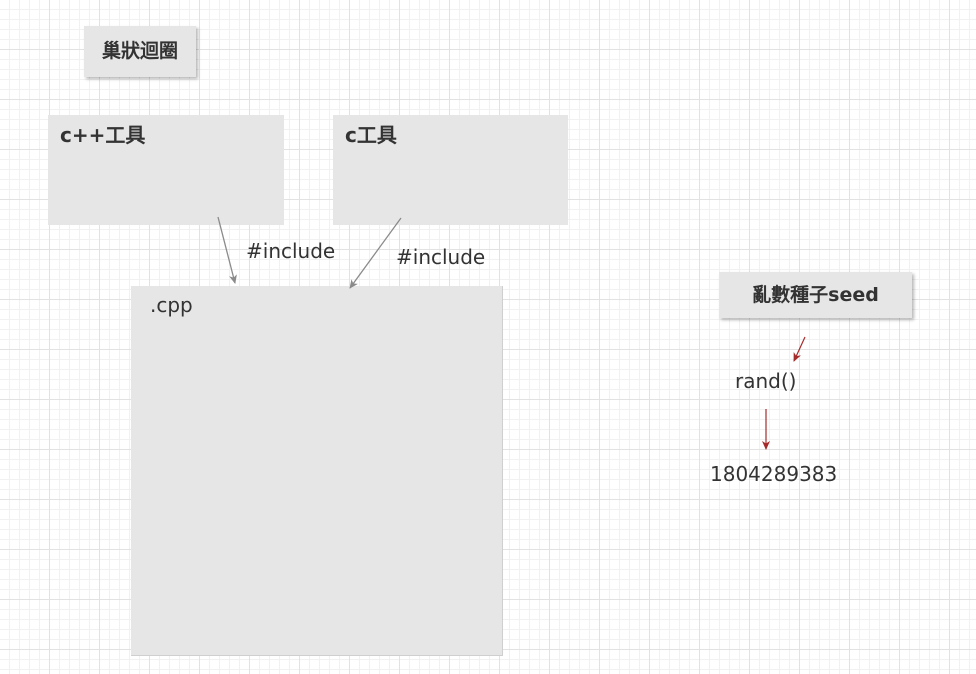 This screenshot has width=976, height=674. Describe the element at coordinates (375, 253) in the screenshot. I see `include-arrow-c` at that location.